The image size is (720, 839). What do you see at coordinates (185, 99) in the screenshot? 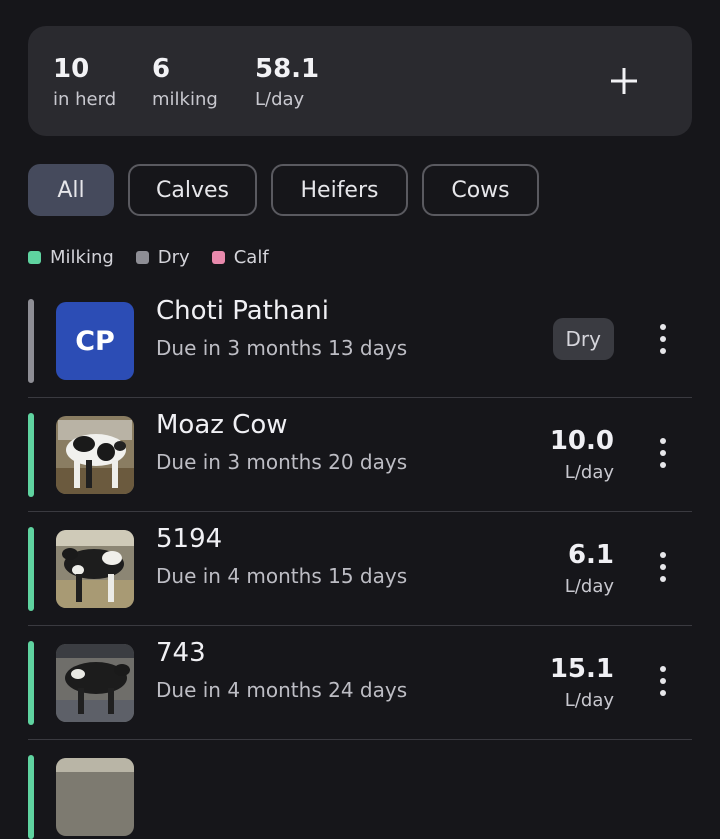
I see `milking-count-label: milking` at bounding box center [185, 99].